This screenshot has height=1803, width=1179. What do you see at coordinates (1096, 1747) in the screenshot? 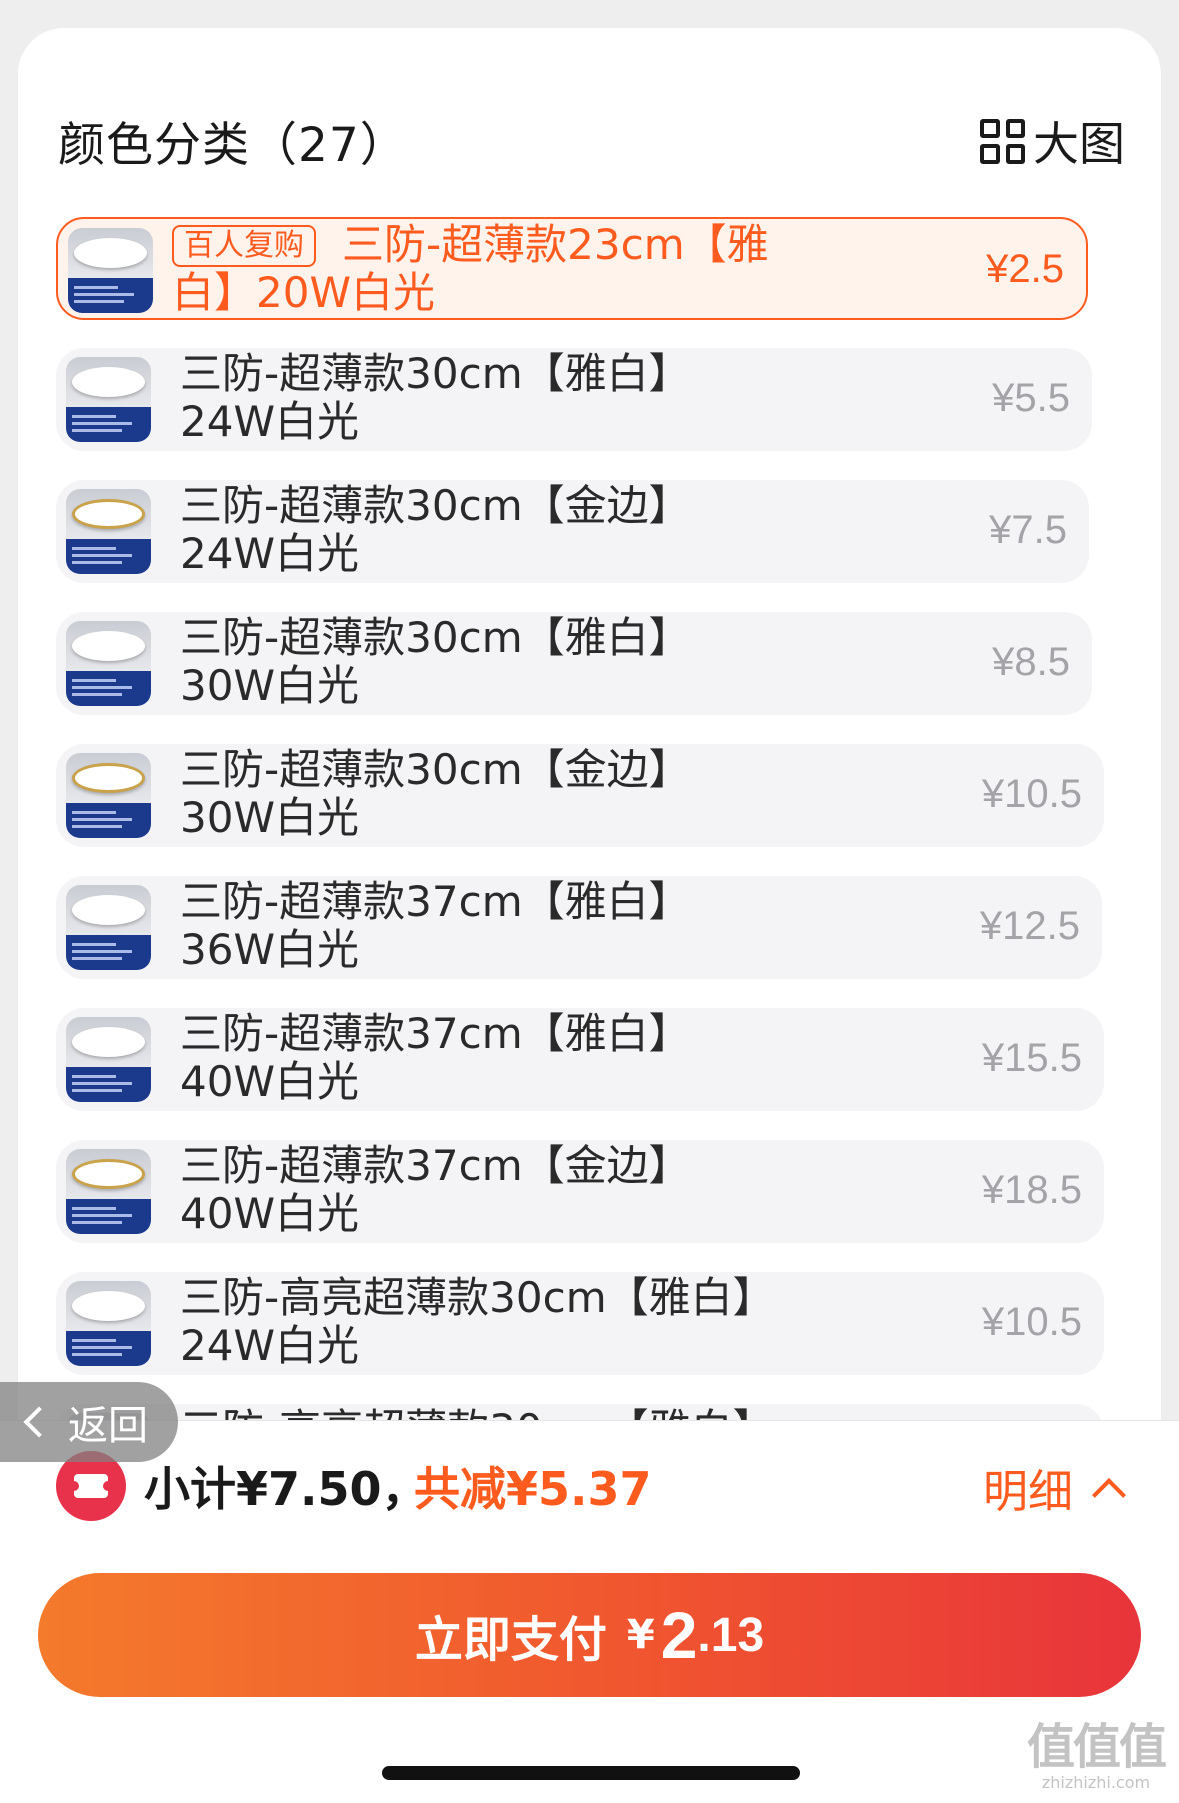
I see `watermark-glyphs: 值值值` at bounding box center [1096, 1747].